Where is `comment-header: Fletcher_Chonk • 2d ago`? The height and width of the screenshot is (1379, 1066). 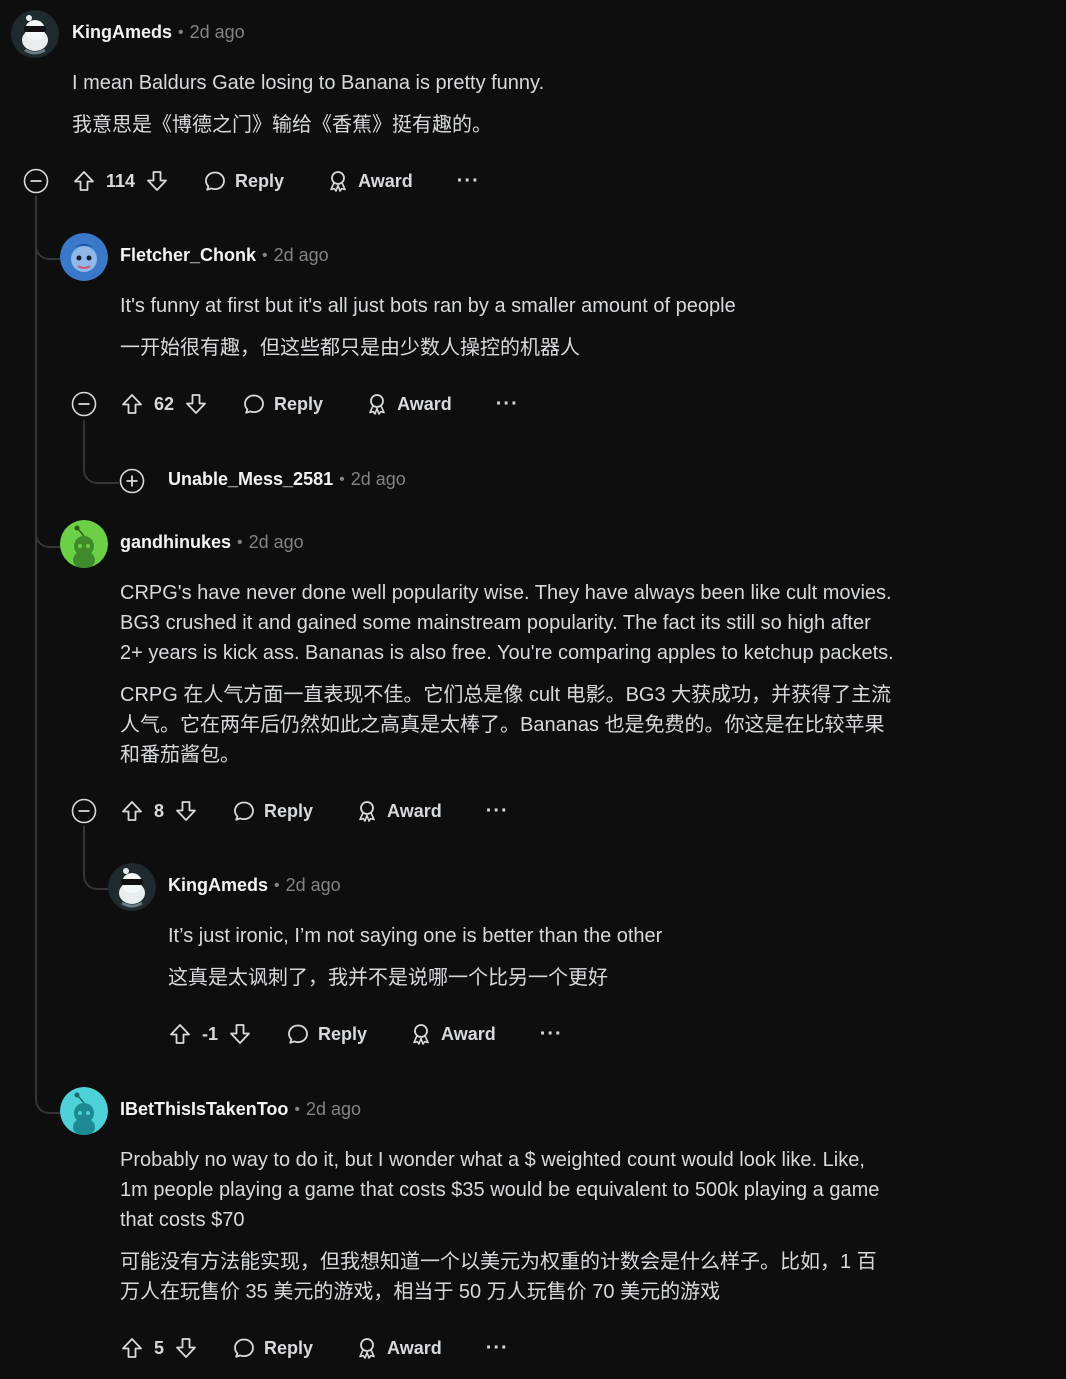
comment-header: Fletcher_Chonk • 2d ago is located at coordinates (224, 255).